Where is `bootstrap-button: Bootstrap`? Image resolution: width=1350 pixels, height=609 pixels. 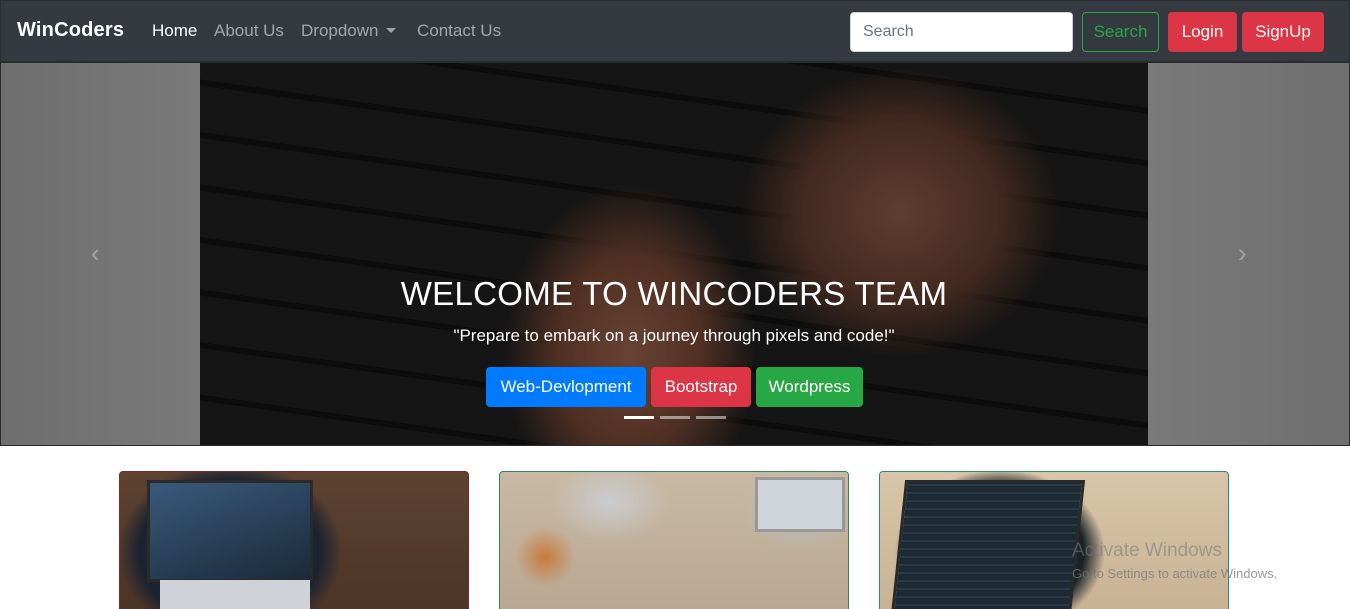
bootstrap-button: Bootstrap is located at coordinates (701, 387).